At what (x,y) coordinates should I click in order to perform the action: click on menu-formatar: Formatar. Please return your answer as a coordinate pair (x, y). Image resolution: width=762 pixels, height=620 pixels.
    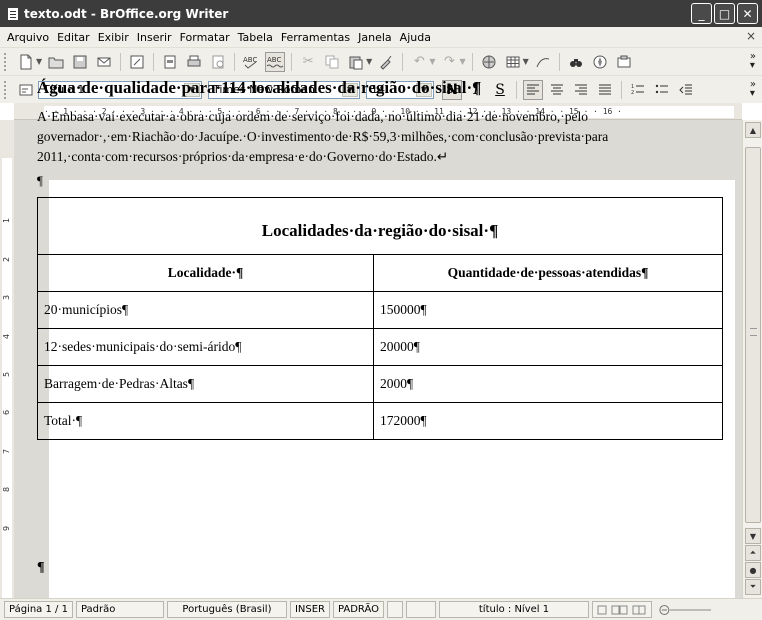
    Looking at the image, I should click on (205, 37).